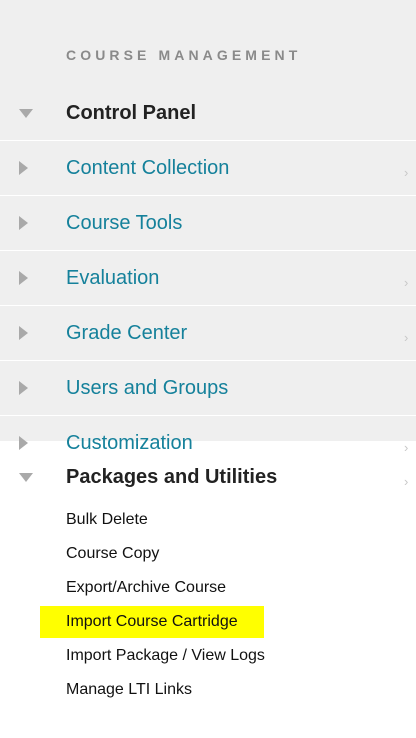  I want to click on menu-item-users-and-groups: Users and Groups, so click(208, 388).